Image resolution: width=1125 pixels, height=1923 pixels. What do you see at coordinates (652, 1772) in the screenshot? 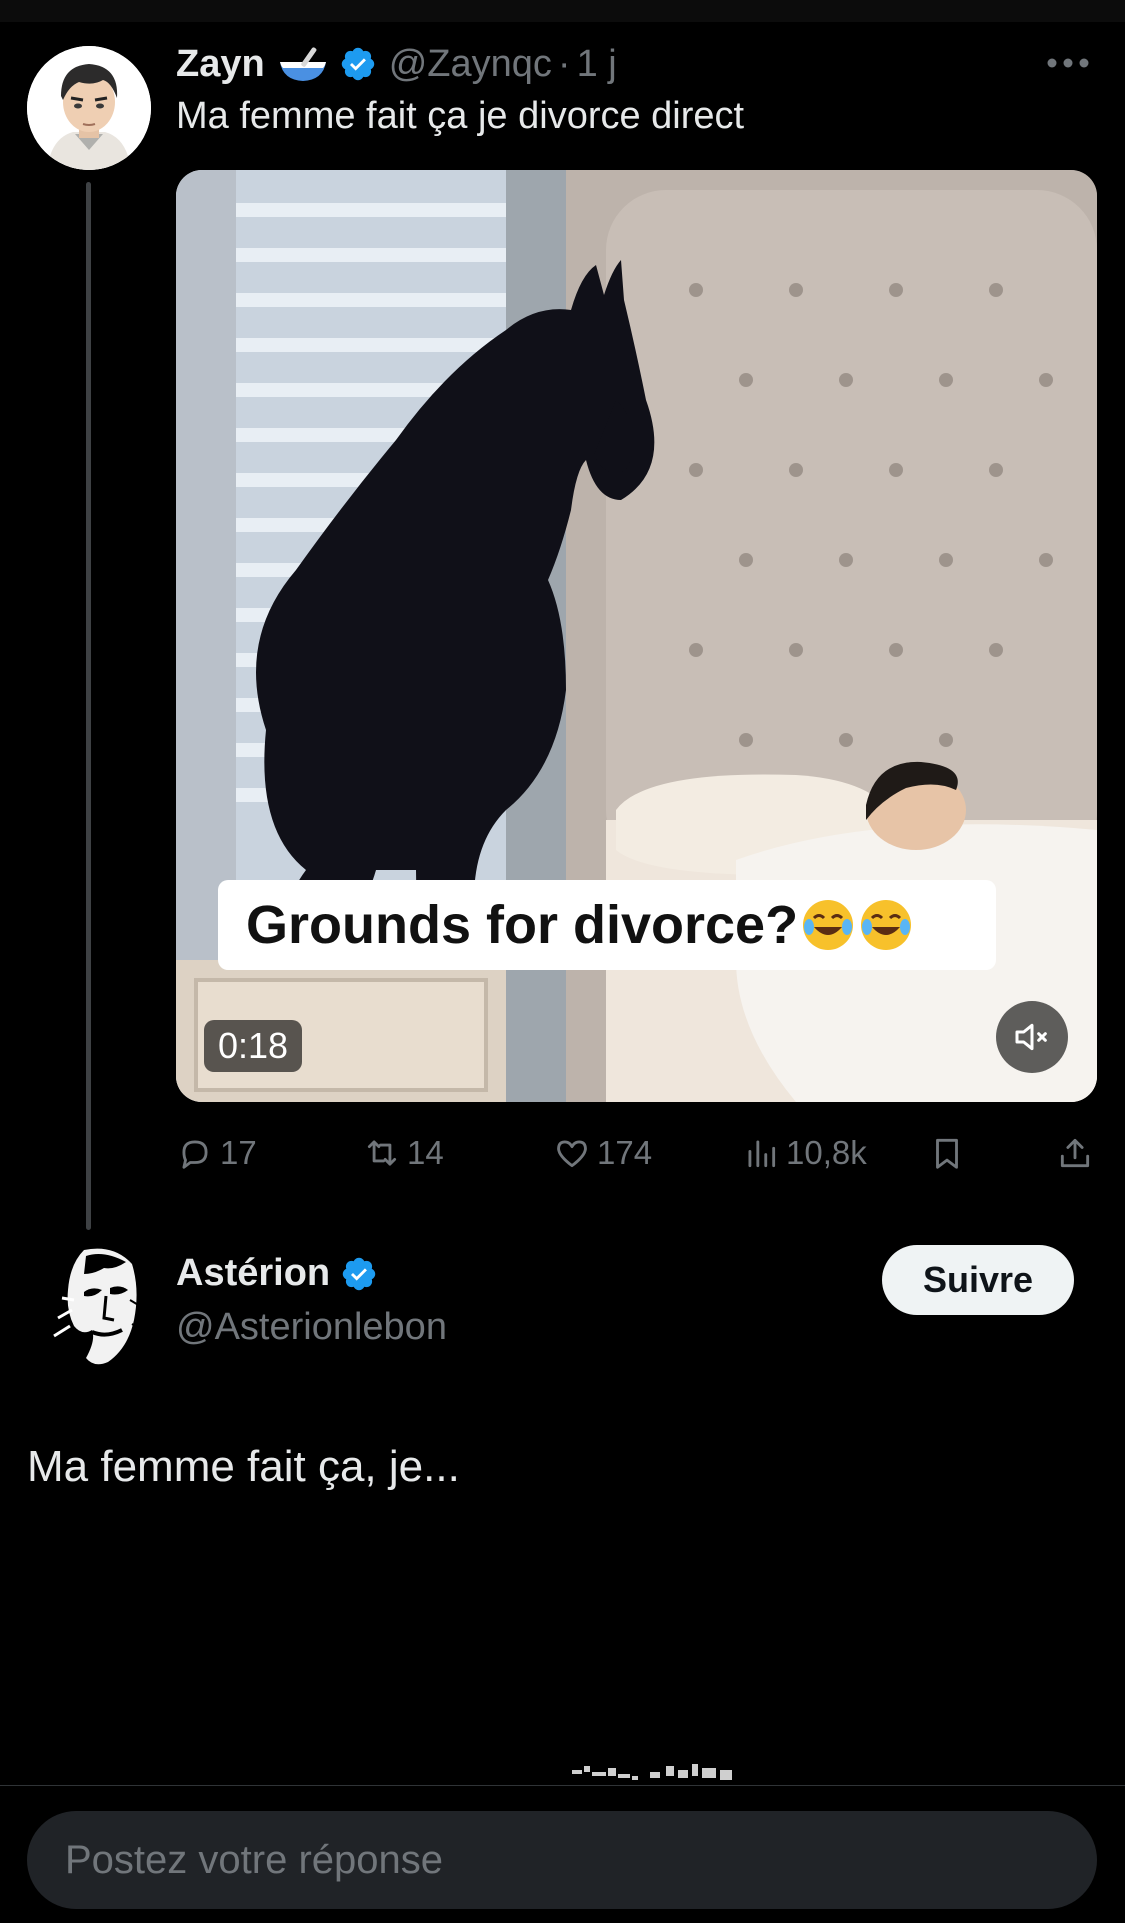
I see `partial-image-fragment` at bounding box center [652, 1772].